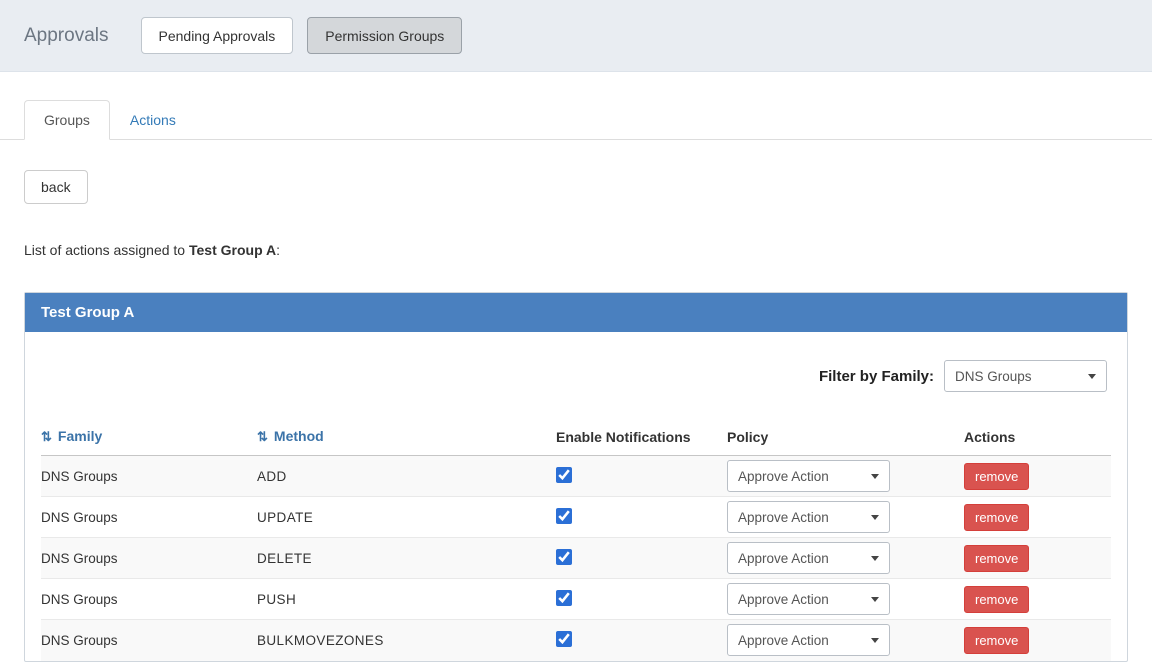 This screenshot has height=662, width=1152. I want to click on table-row: DNS Groups ADD Approve Action remove, so click(576, 476).